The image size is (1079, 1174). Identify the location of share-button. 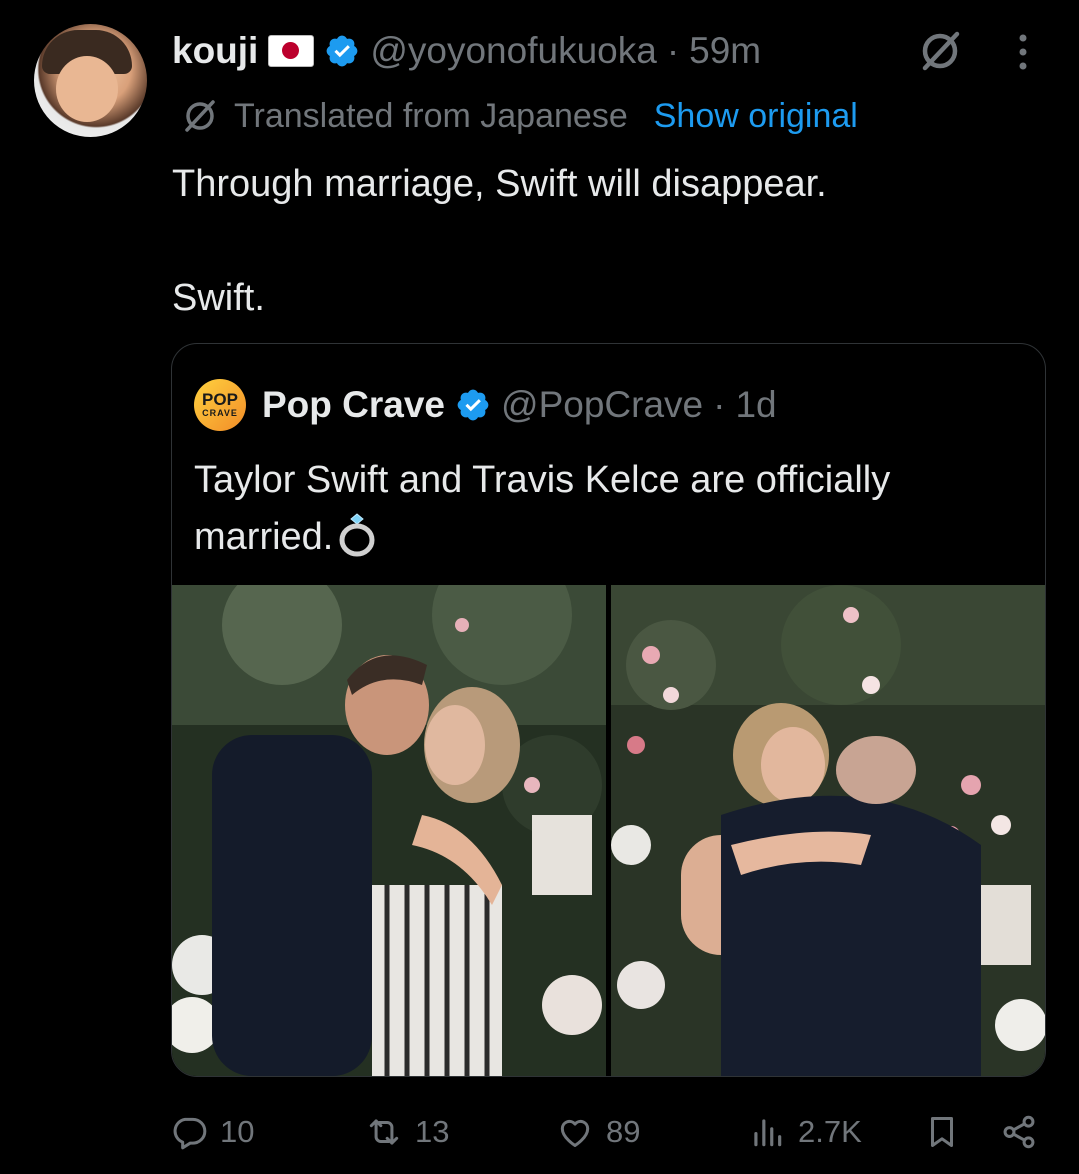
(1019, 1132).